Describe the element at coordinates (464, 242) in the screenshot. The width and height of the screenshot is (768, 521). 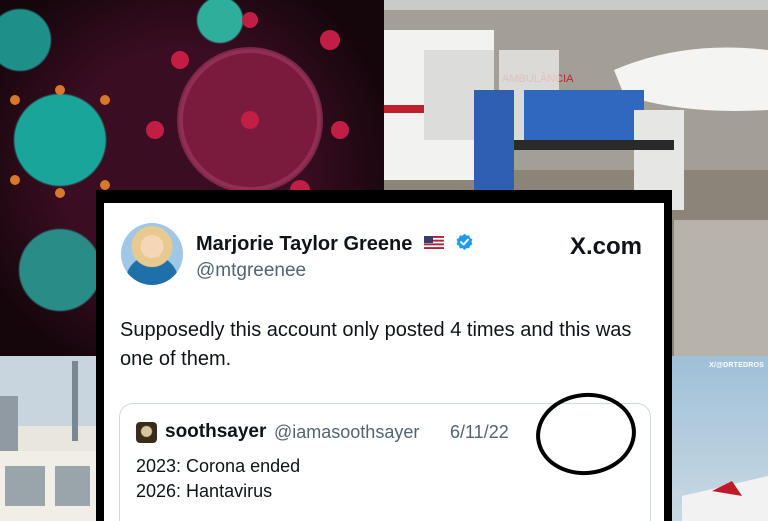
I see `verified-badge-icon` at that location.